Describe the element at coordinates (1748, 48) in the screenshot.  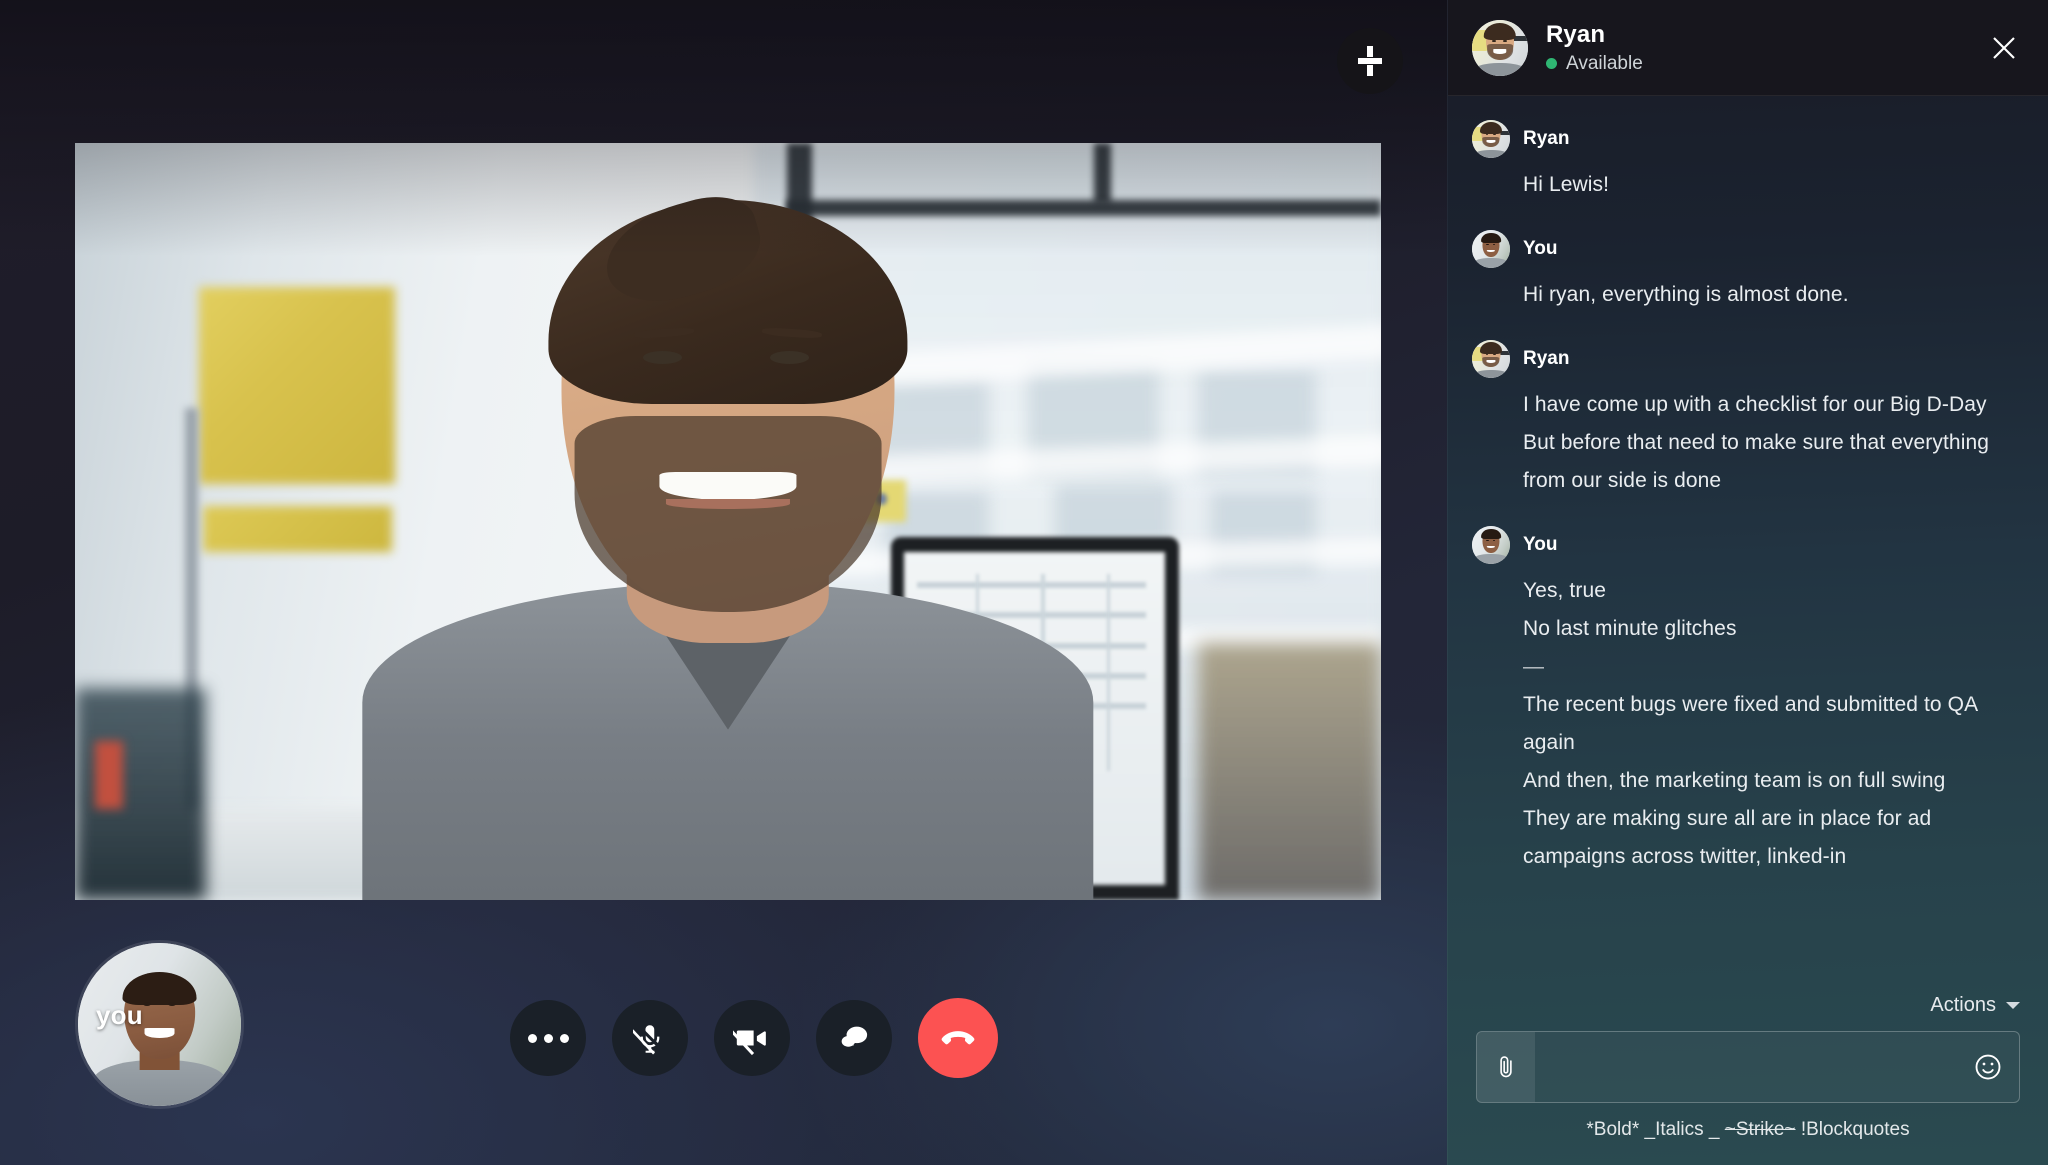
I see `chat-header: Ryan Available` at that location.